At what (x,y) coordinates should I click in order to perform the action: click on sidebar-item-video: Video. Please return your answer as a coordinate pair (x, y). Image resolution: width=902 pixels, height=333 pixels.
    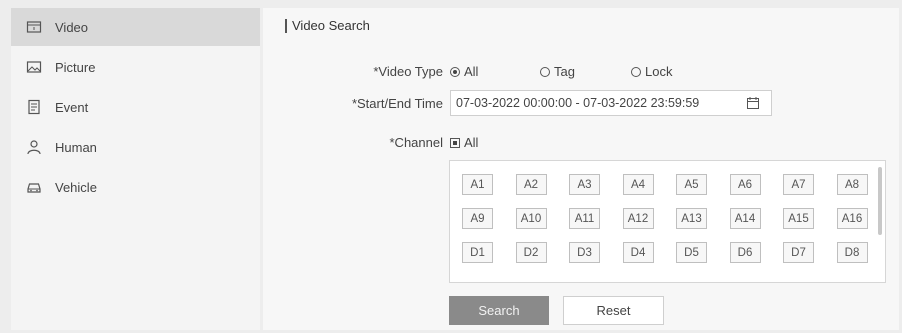
    Looking at the image, I should click on (135, 27).